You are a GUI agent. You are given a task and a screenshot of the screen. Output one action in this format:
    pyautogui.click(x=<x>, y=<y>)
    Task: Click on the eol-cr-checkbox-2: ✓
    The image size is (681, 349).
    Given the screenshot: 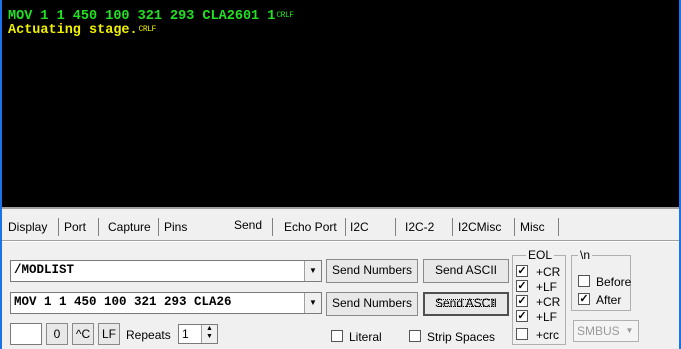 What is the action you would take?
    pyautogui.click(x=522, y=301)
    